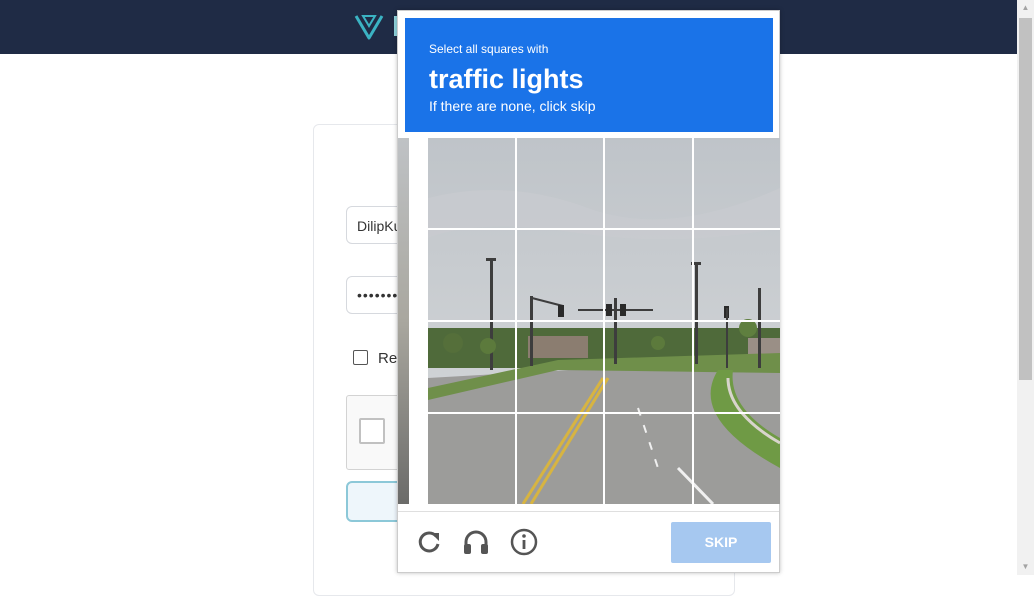 This screenshot has width=1034, height=596. I want to click on scroll-down-icon: ▼, so click(1025, 567).